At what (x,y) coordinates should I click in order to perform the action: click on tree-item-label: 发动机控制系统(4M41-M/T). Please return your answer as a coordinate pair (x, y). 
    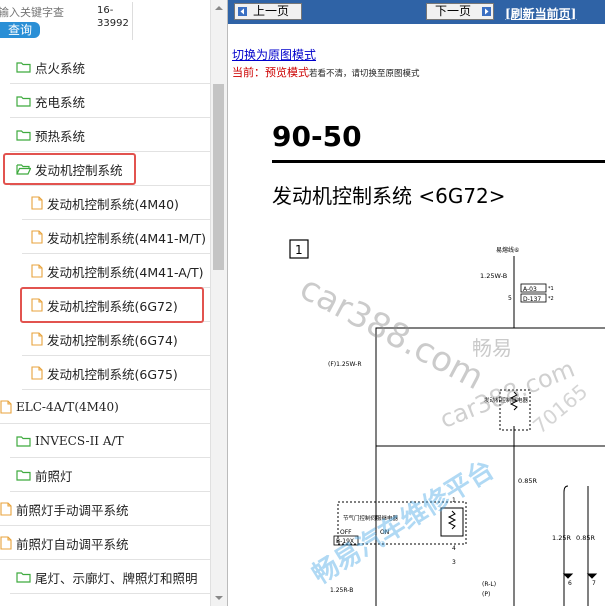
    Looking at the image, I should click on (127, 238).